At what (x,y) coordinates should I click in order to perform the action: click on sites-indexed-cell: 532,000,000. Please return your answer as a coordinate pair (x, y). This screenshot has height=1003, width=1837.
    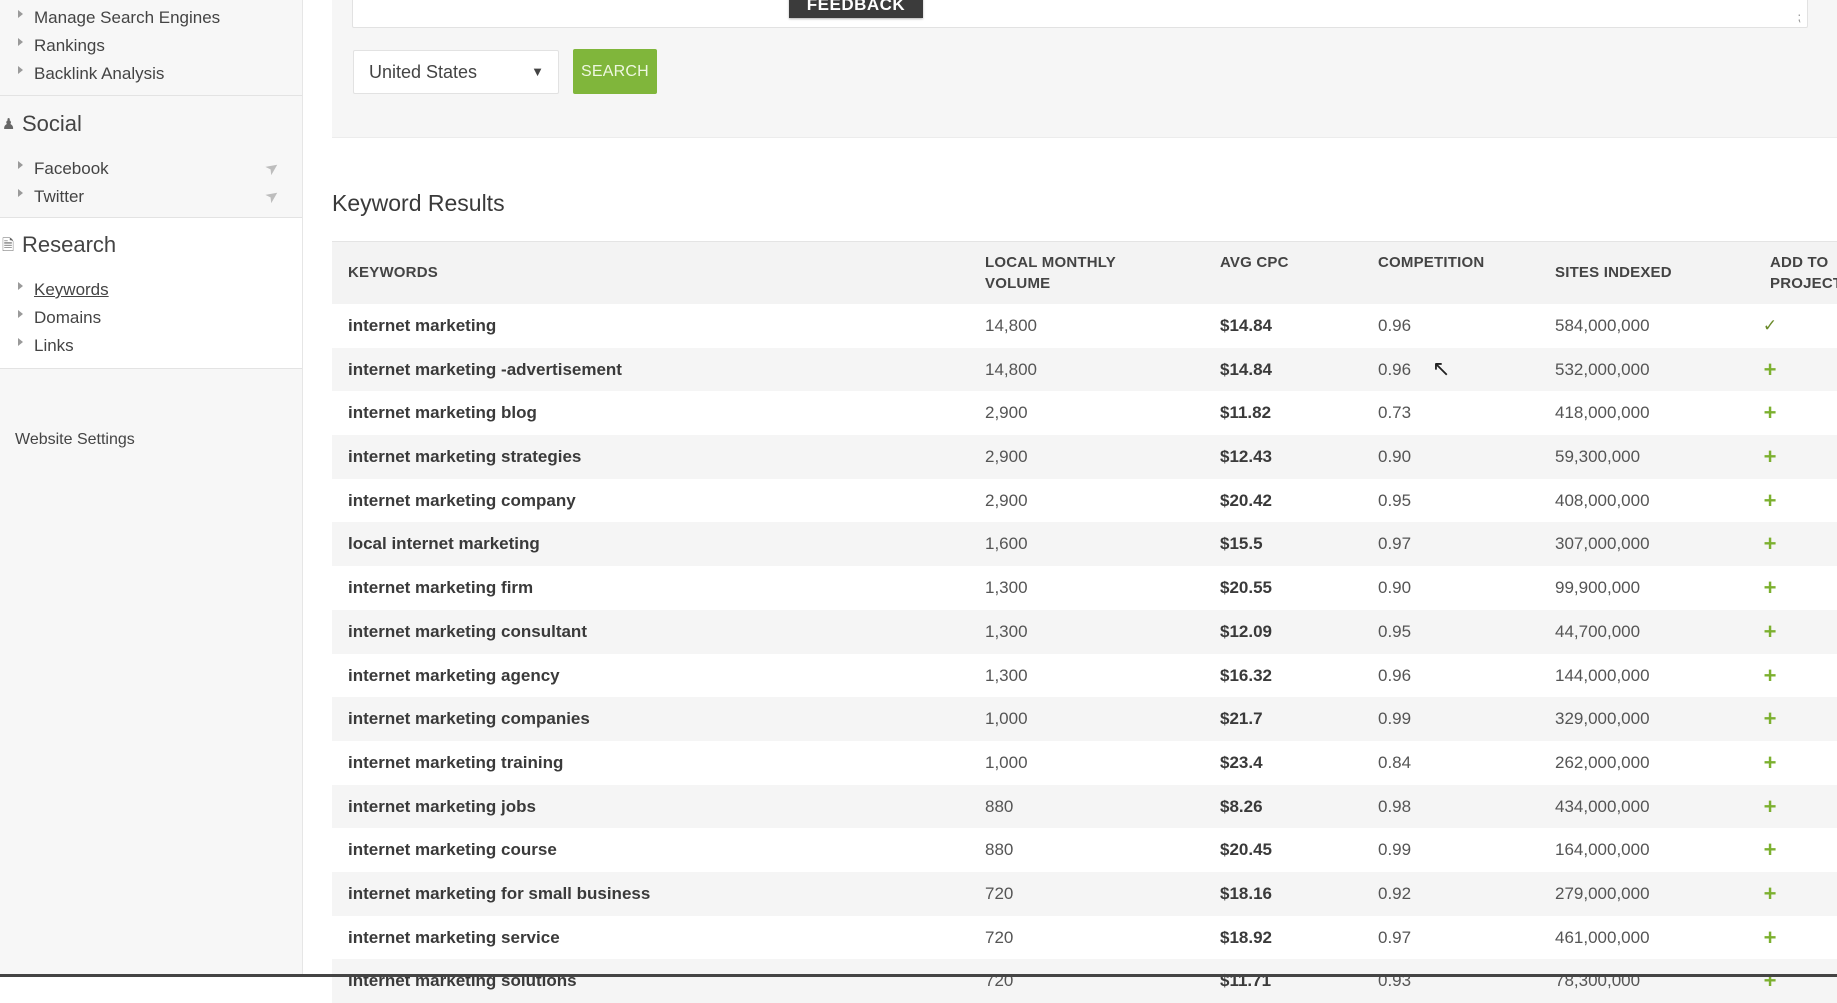
    Looking at the image, I should click on (1602, 369).